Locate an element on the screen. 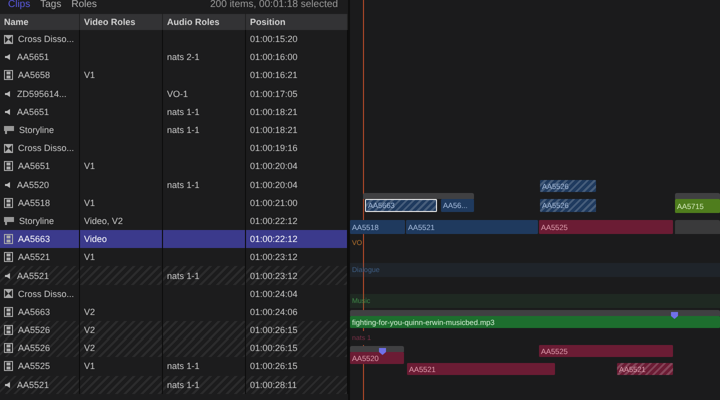  position-cell: 01:00:19:16 is located at coordinates (274, 148).